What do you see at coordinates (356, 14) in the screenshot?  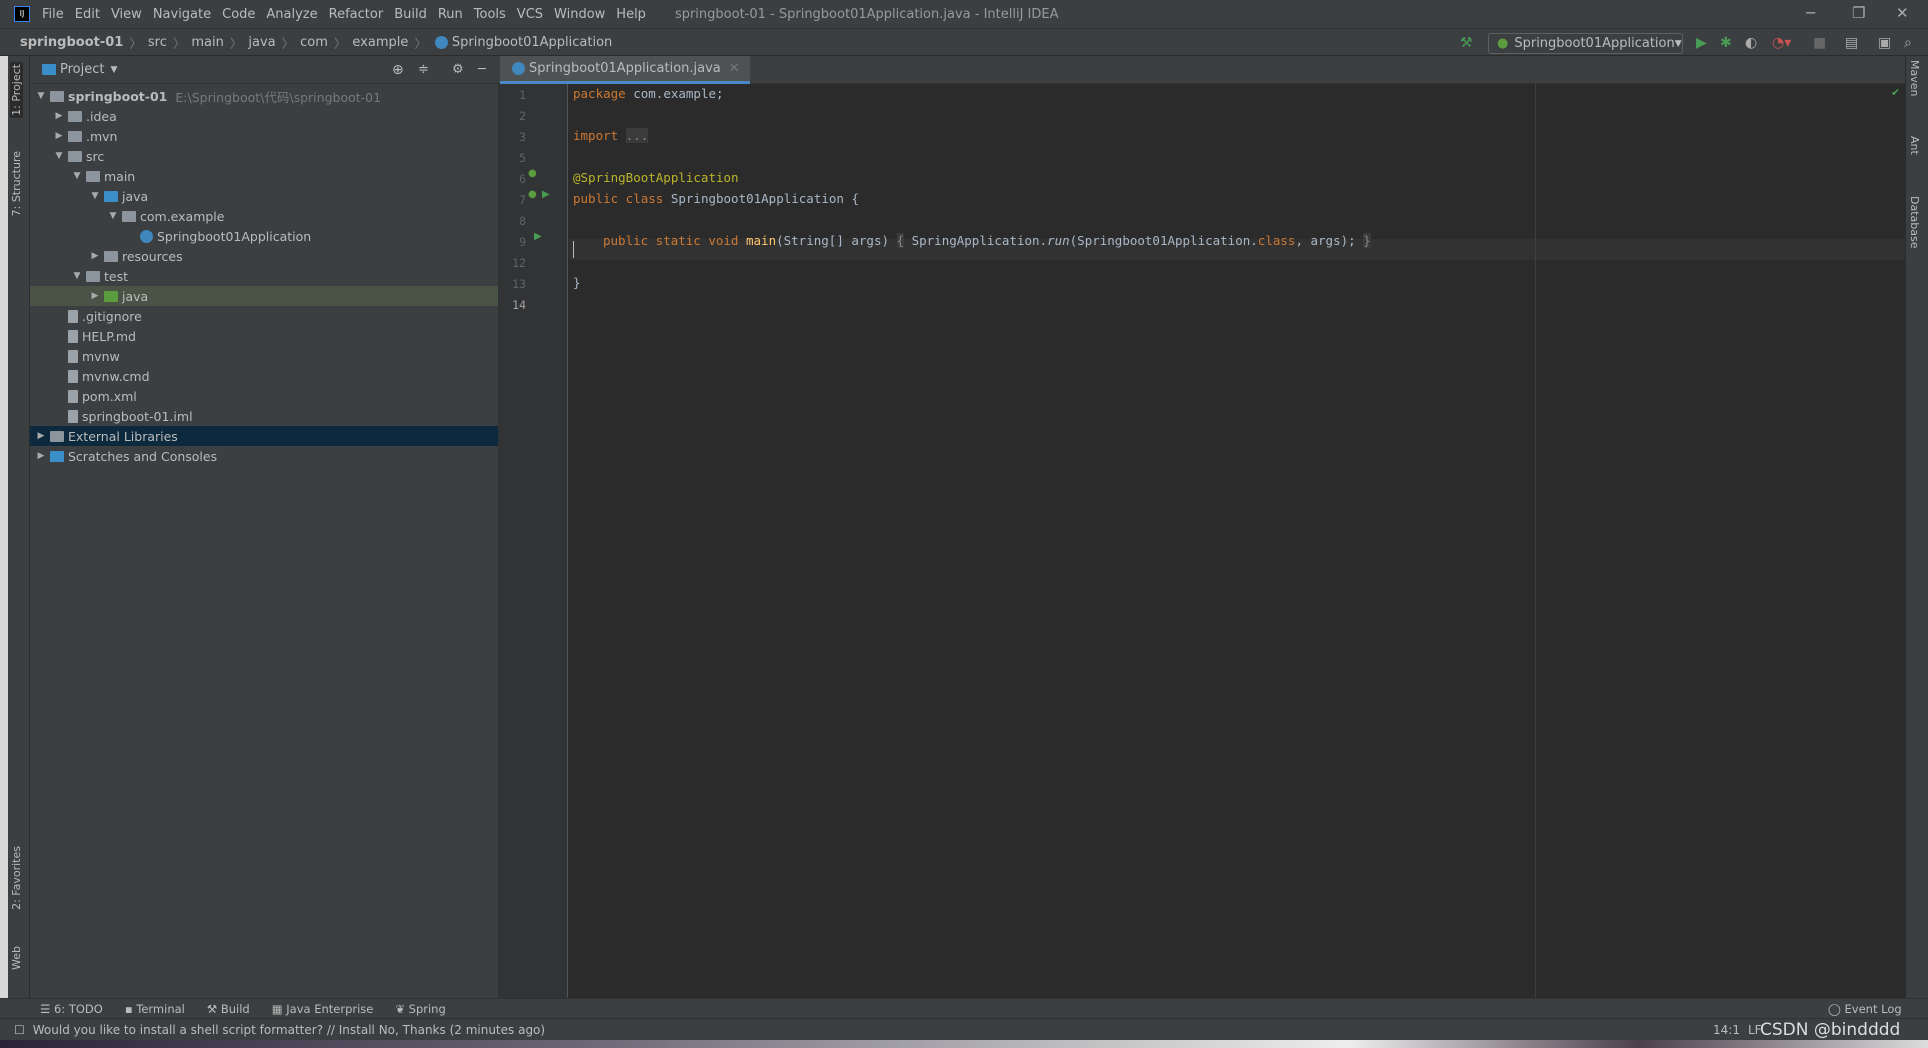 I see `menu-refactor: Refactor` at bounding box center [356, 14].